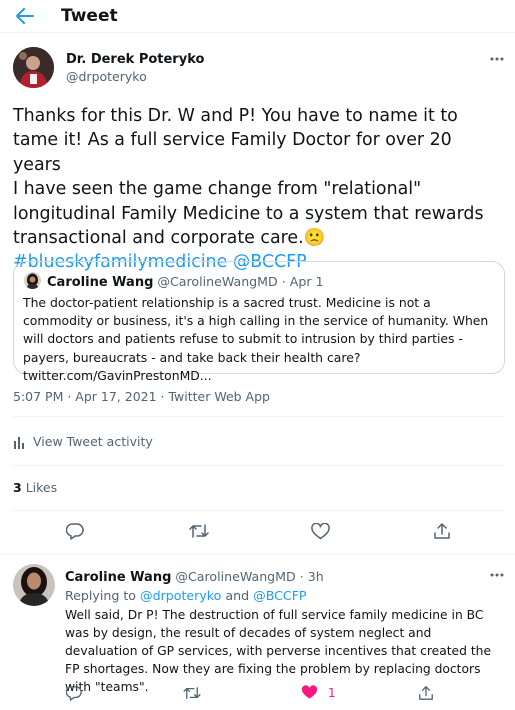 The width and height of the screenshot is (515, 710). What do you see at coordinates (32, 280) in the screenshot?
I see `quote-avatar` at bounding box center [32, 280].